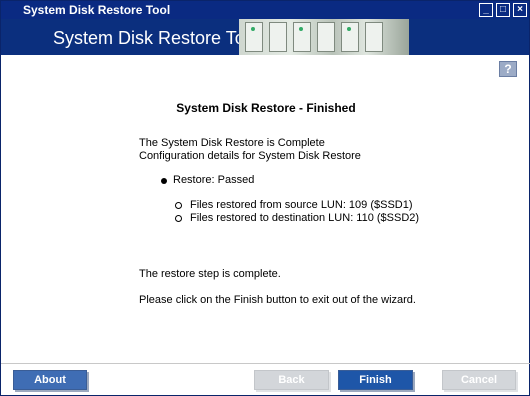  What do you see at coordinates (479, 380) in the screenshot?
I see `cancel-button: Cancel` at bounding box center [479, 380].